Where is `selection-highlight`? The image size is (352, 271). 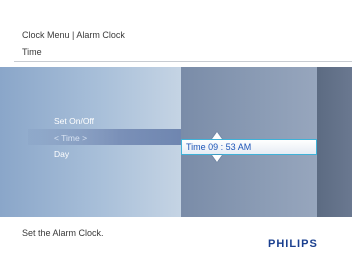 selection-highlight is located at coordinates (104, 137).